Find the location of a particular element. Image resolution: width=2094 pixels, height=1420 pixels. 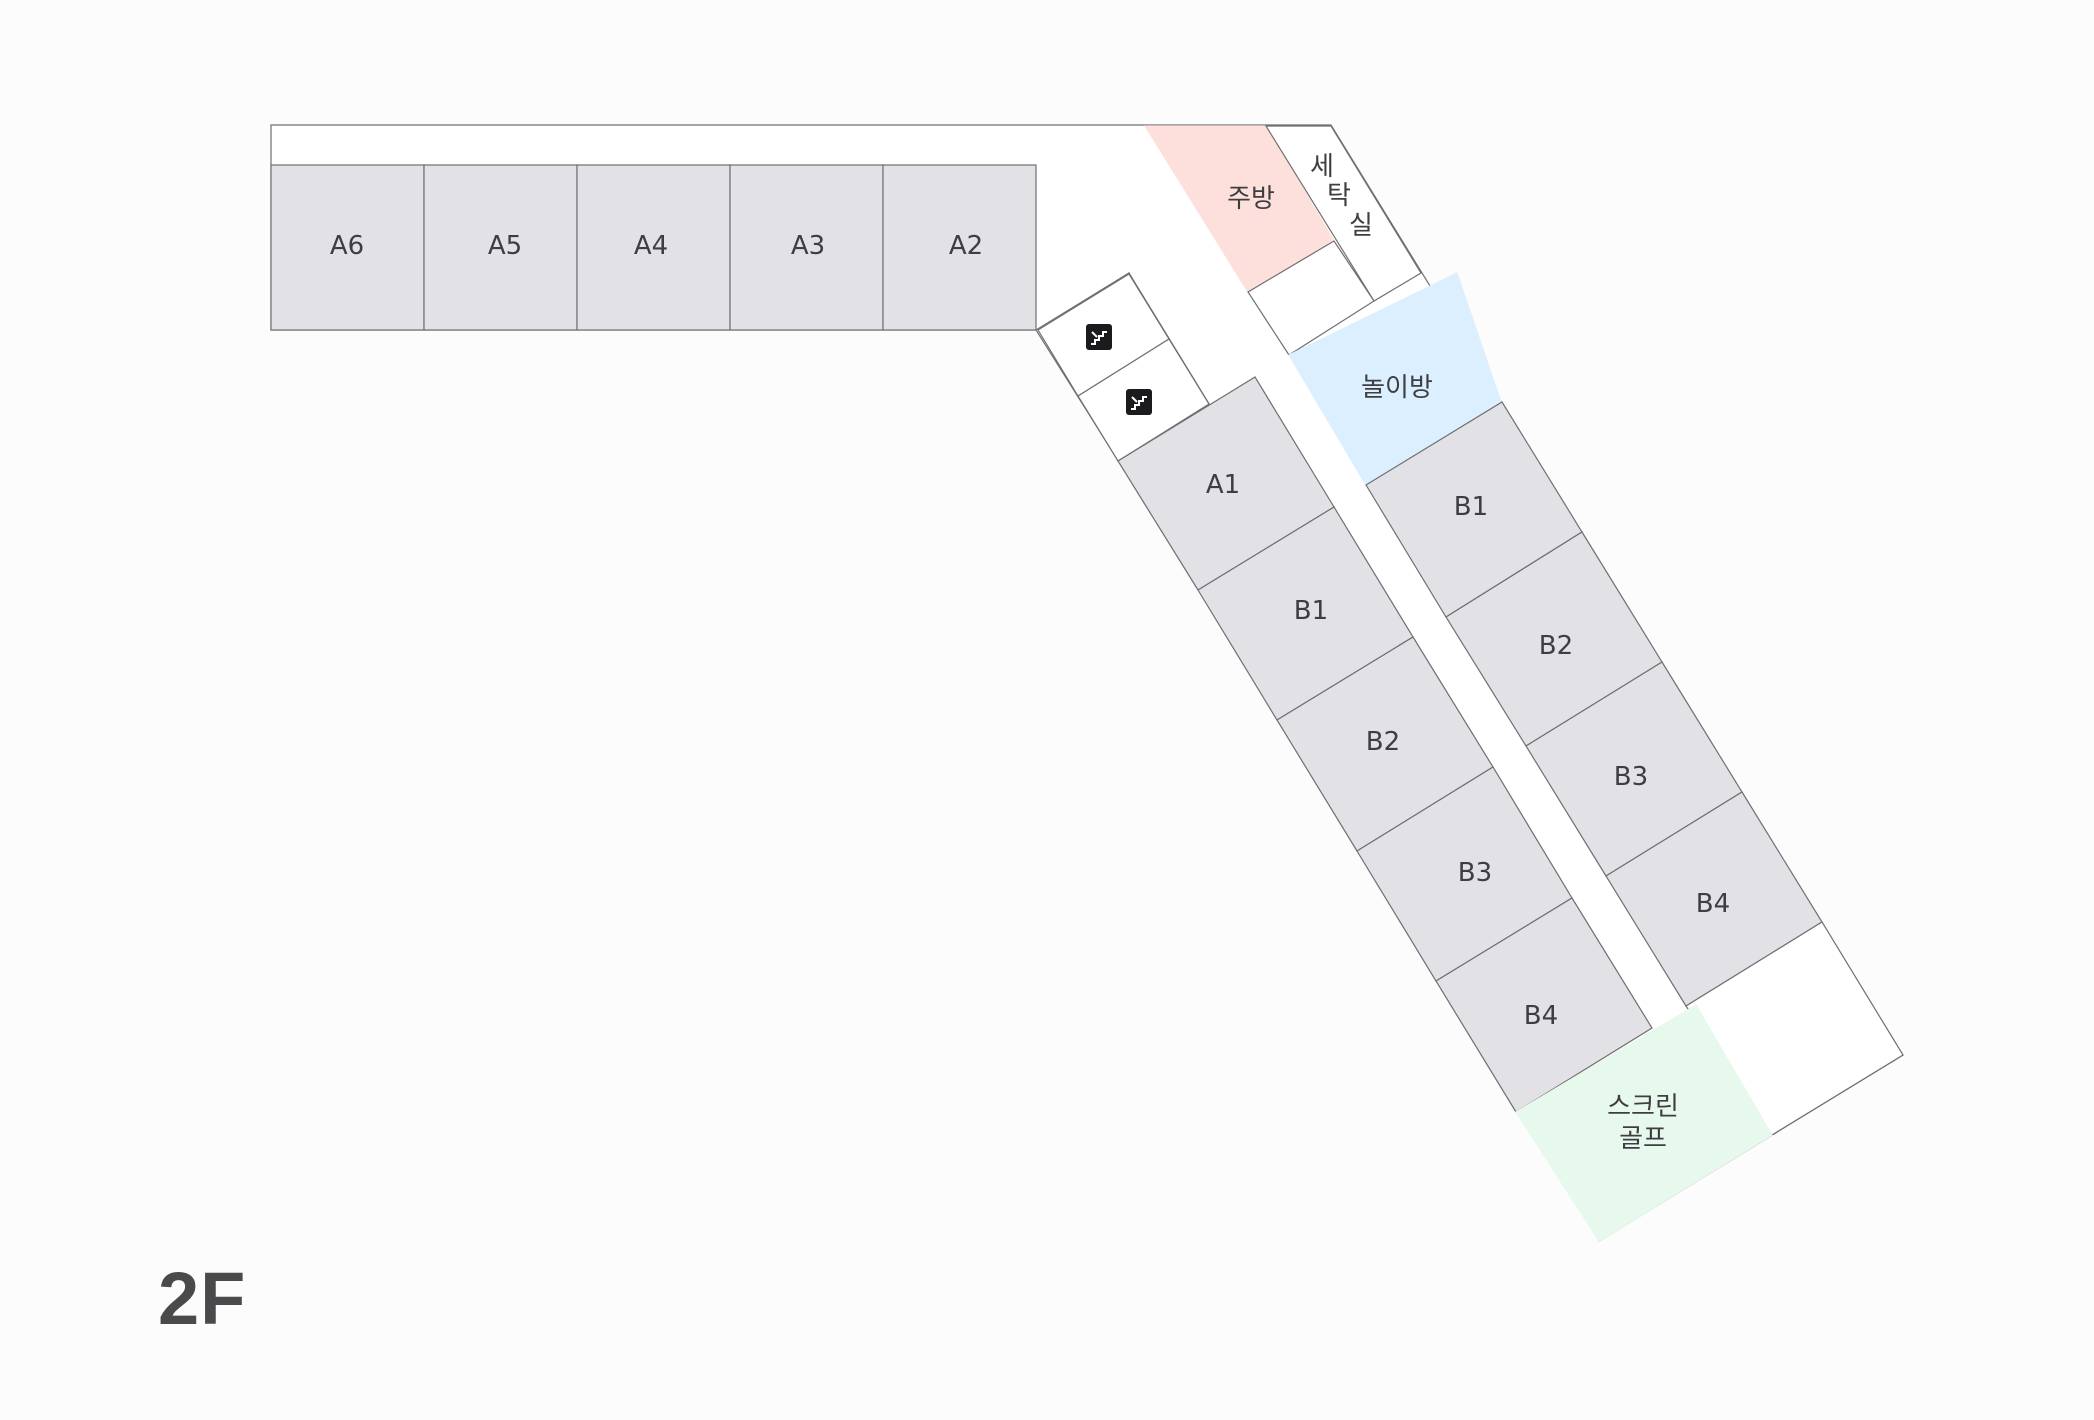

floor-label: 2F is located at coordinates (202, 1298).